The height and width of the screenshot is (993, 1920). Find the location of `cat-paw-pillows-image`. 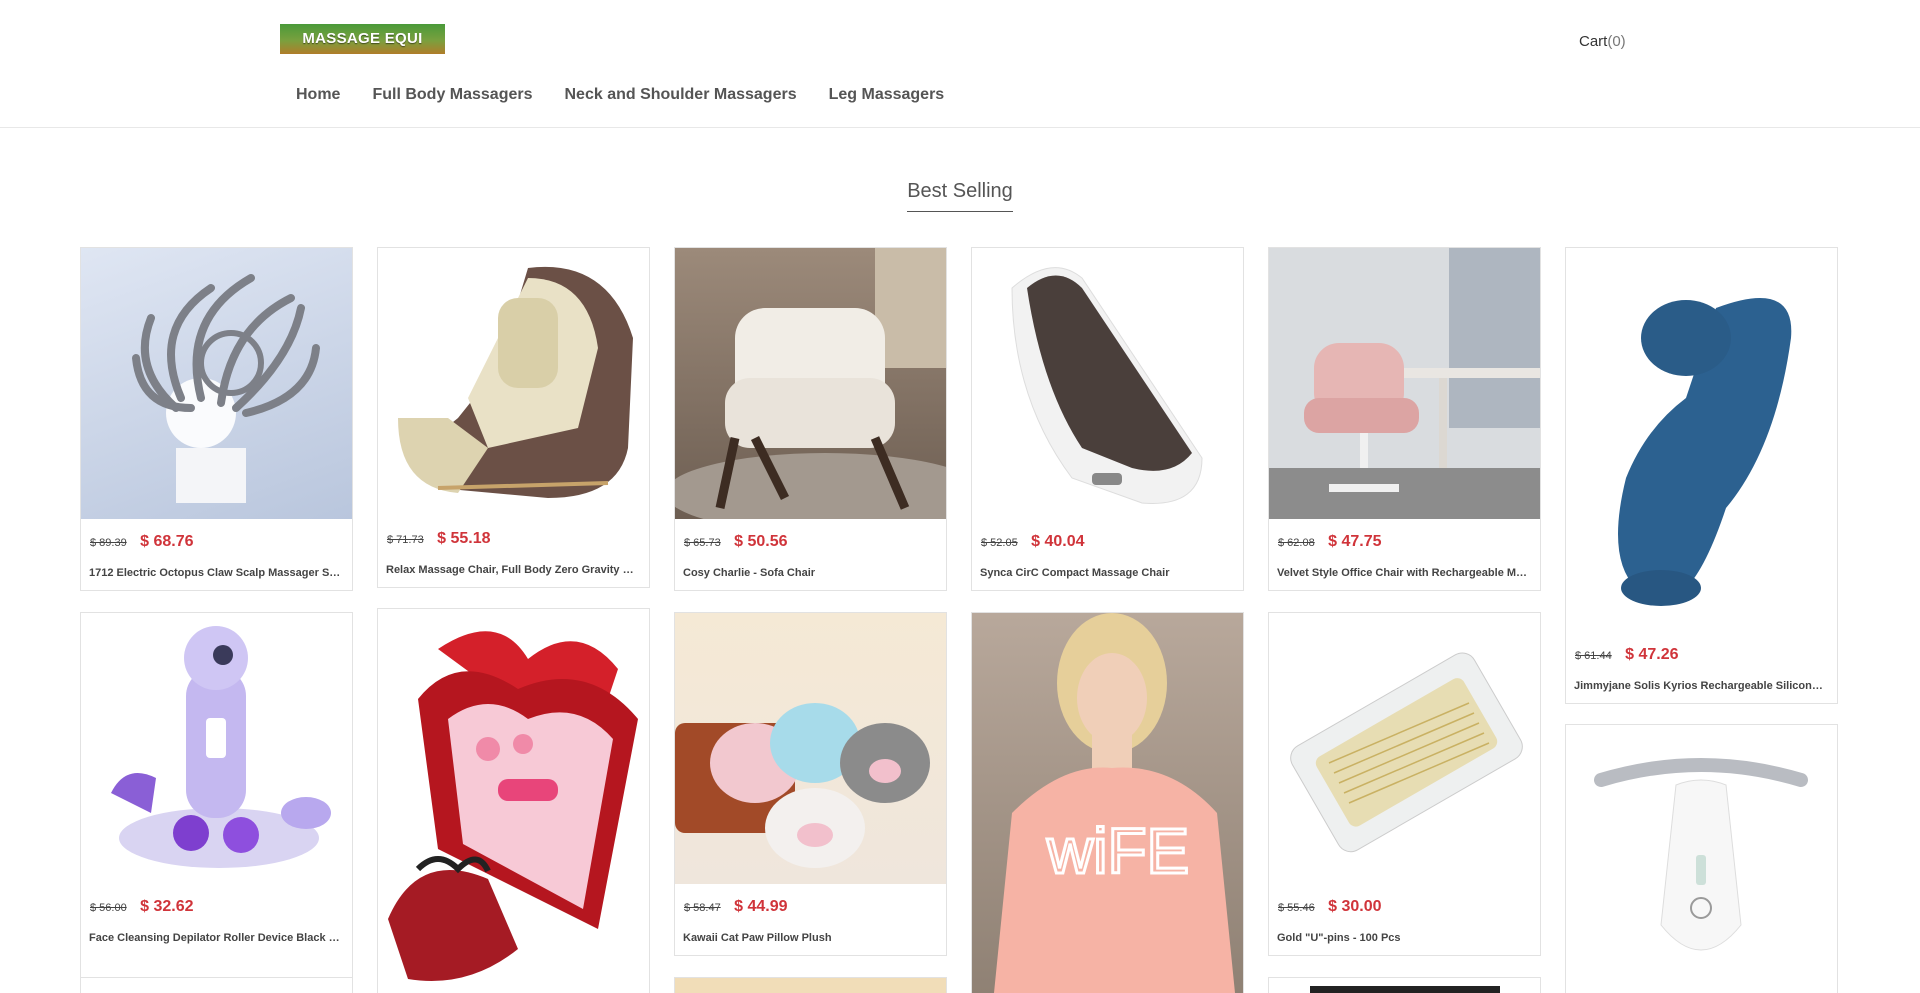

cat-paw-pillows-image is located at coordinates (810, 748).